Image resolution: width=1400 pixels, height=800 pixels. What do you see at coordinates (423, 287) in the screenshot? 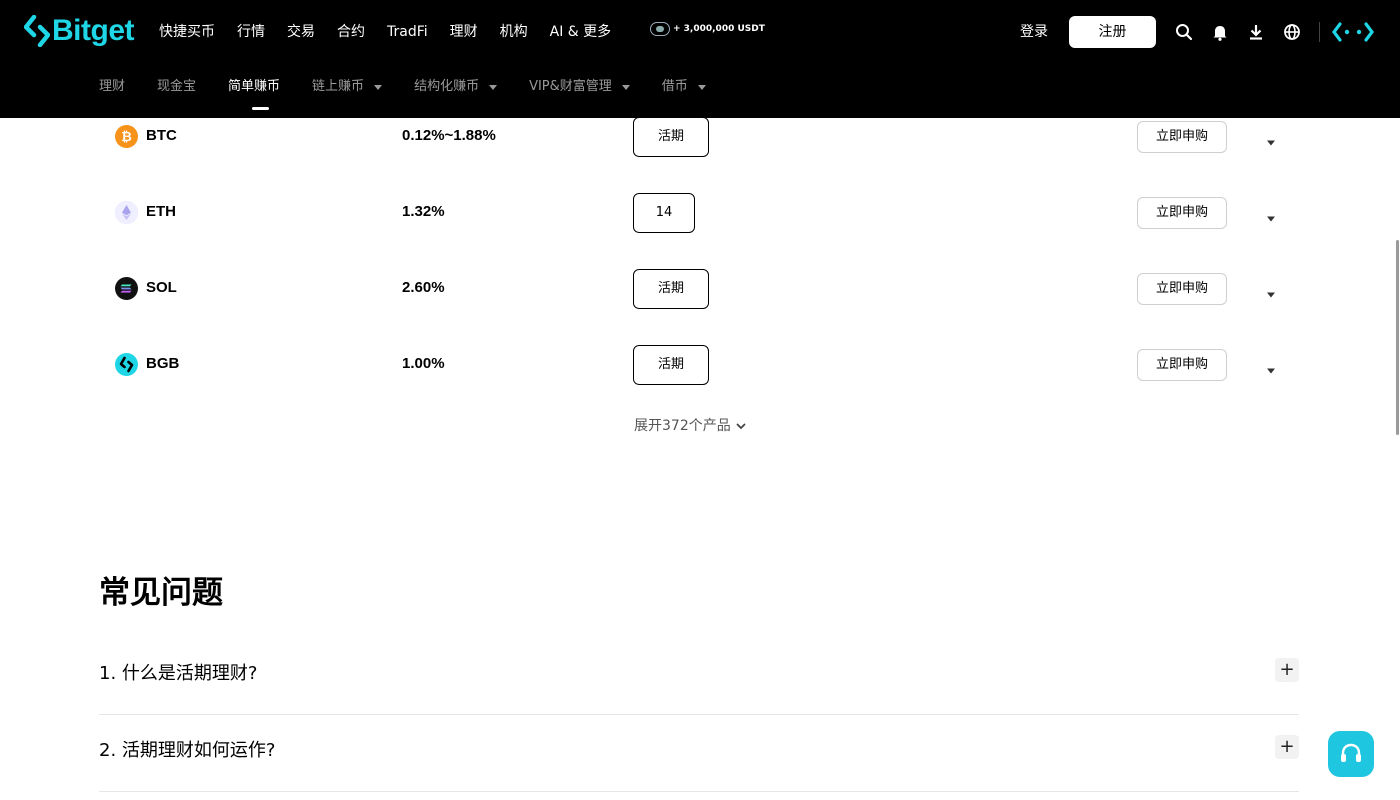
I see `apr-value: 2.60%` at bounding box center [423, 287].